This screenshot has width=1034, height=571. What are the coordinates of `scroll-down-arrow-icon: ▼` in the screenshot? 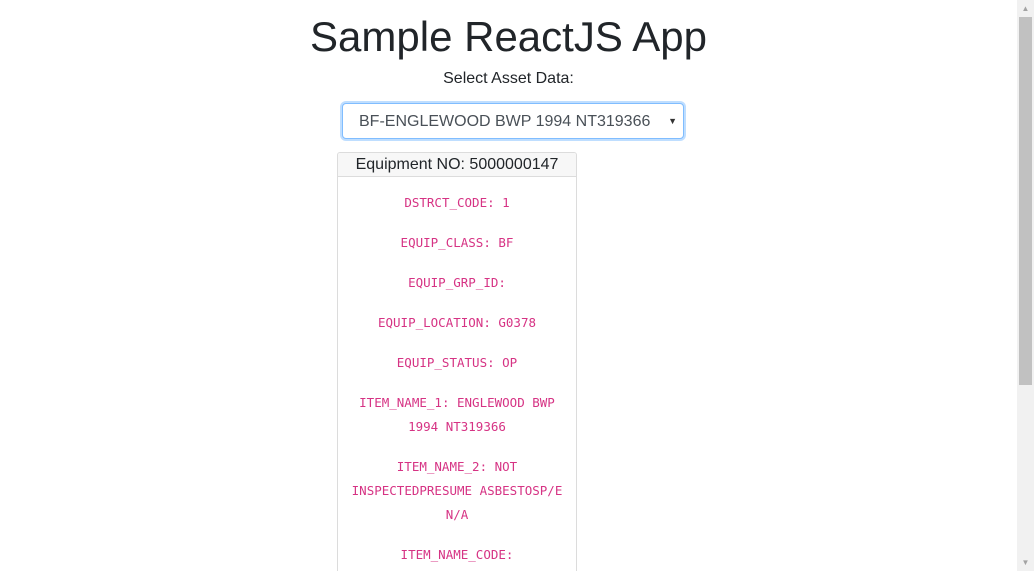 It's located at (1025, 562).